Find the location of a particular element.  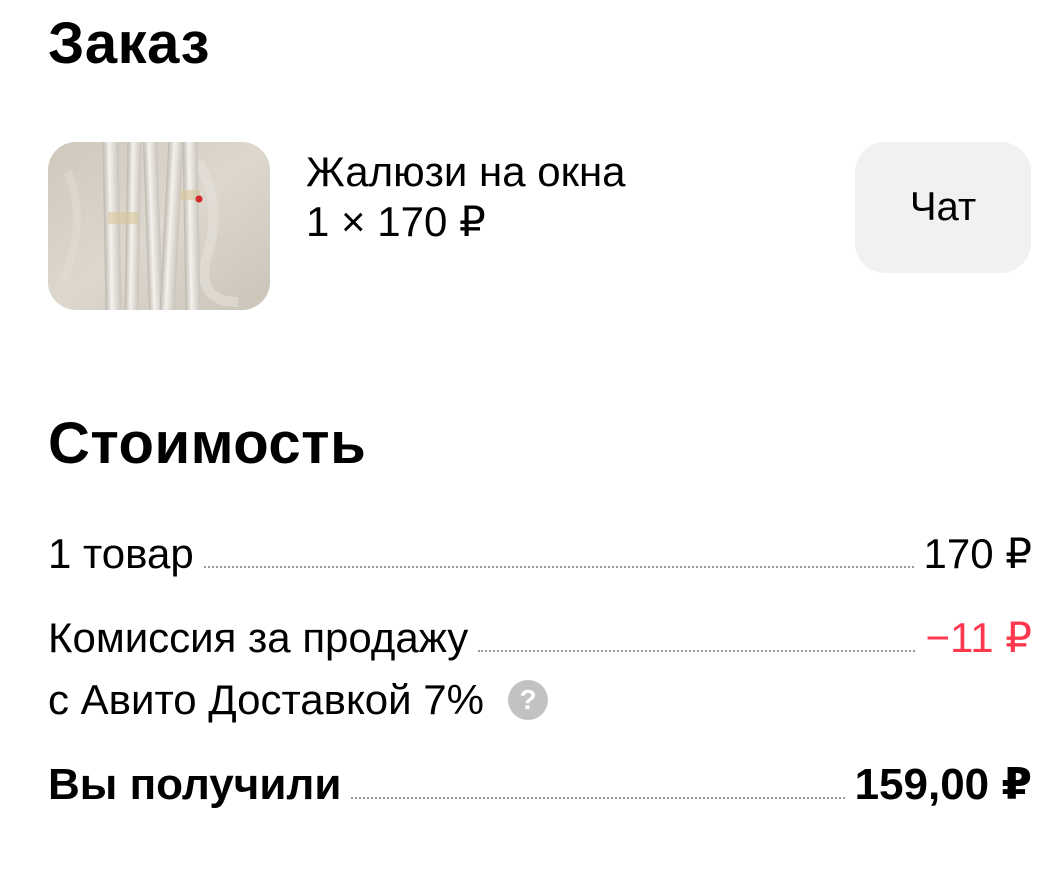

items-label: 1 товар is located at coordinates (121, 553).